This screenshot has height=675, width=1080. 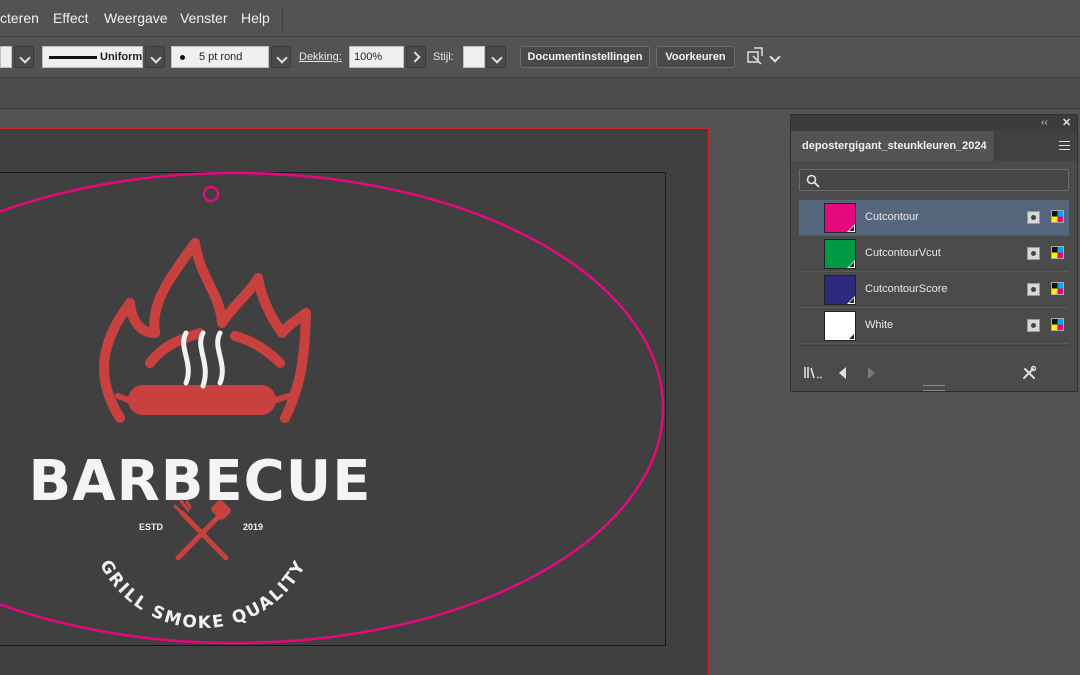 I want to click on opacity-arrow-button, so click(x=416, y=57).